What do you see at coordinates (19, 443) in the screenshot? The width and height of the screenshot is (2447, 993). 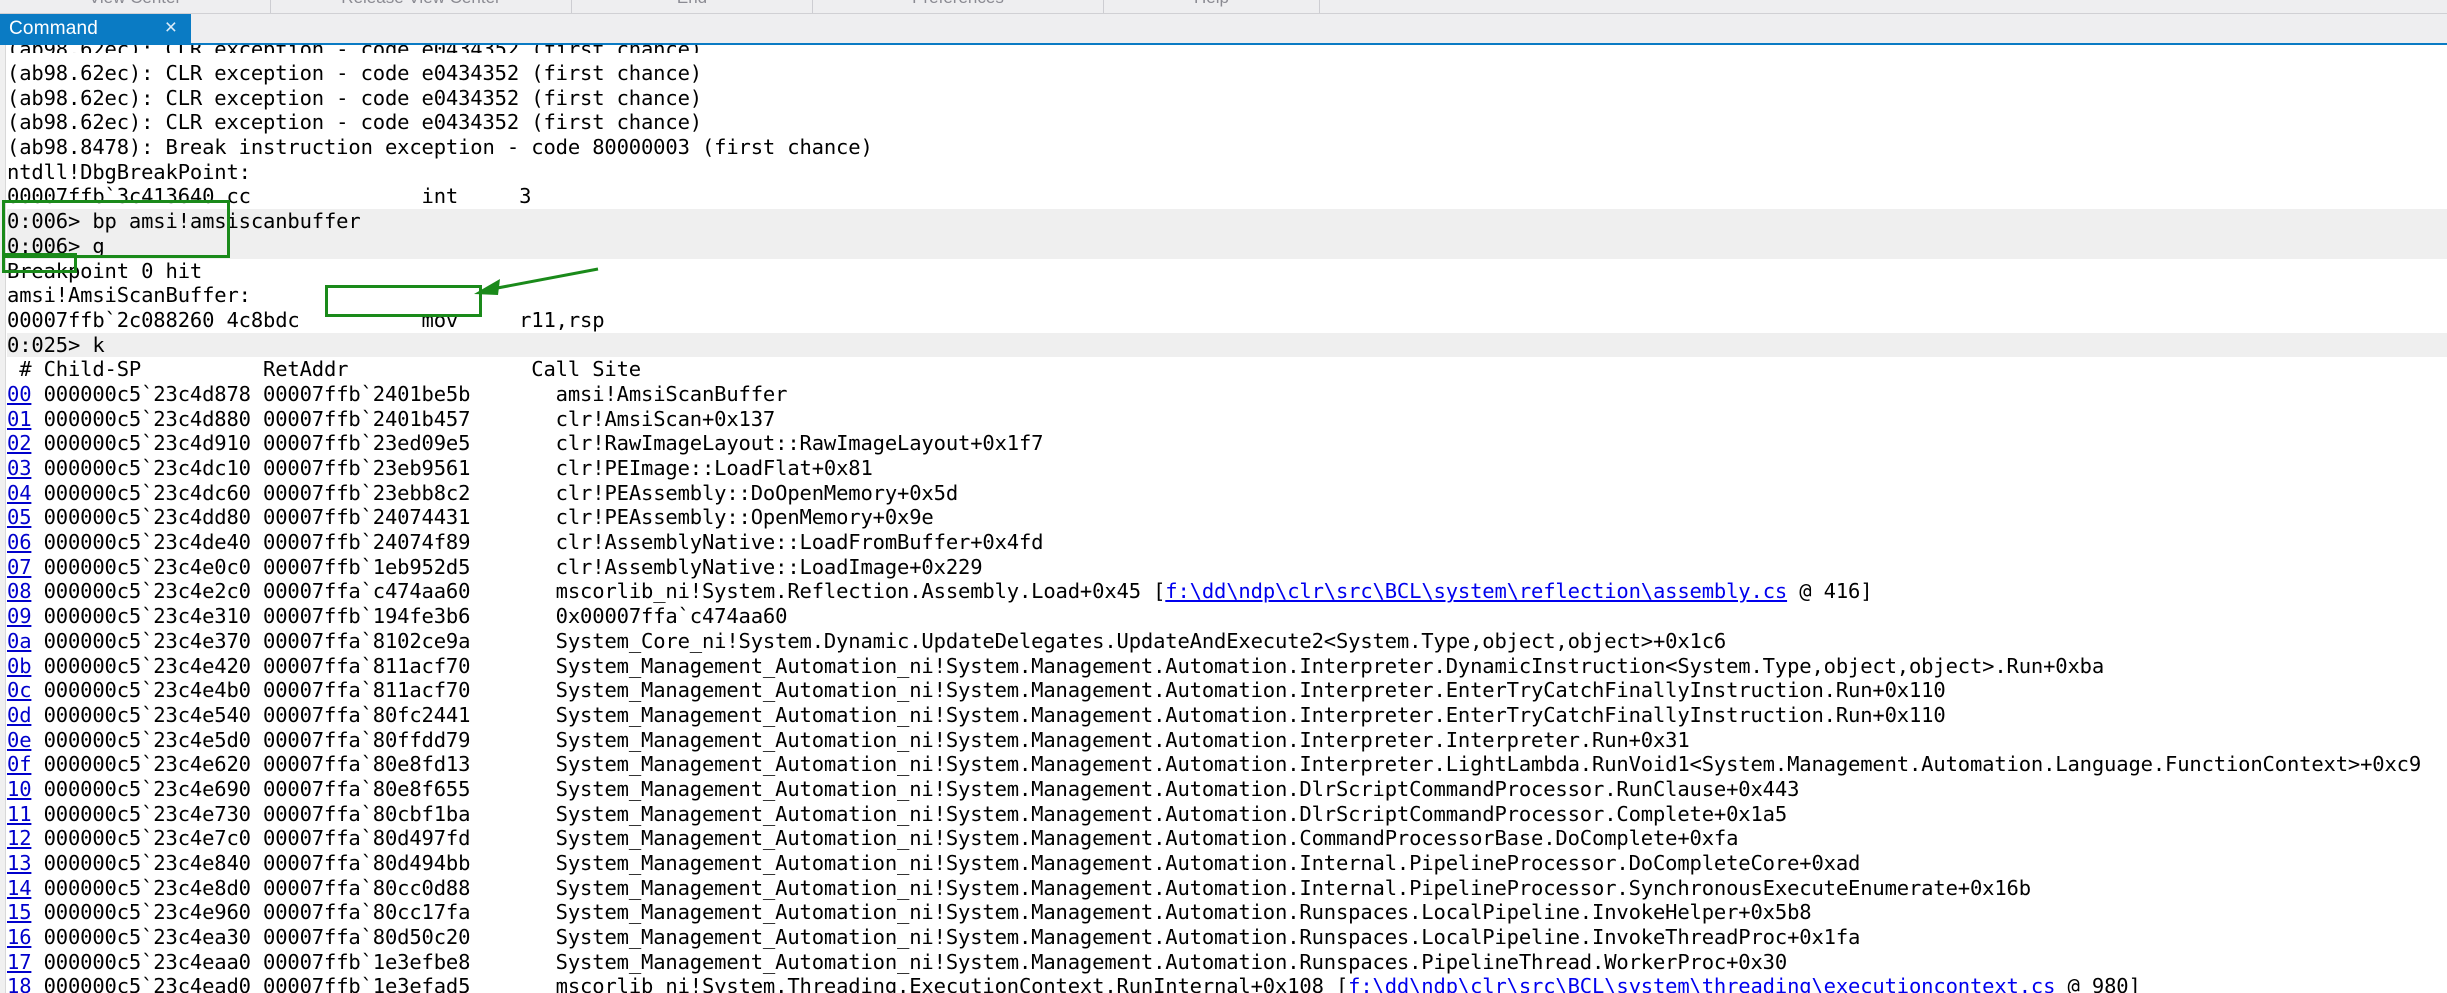 I see `stack-frame-index: 02` at bounding box center [19, 443].